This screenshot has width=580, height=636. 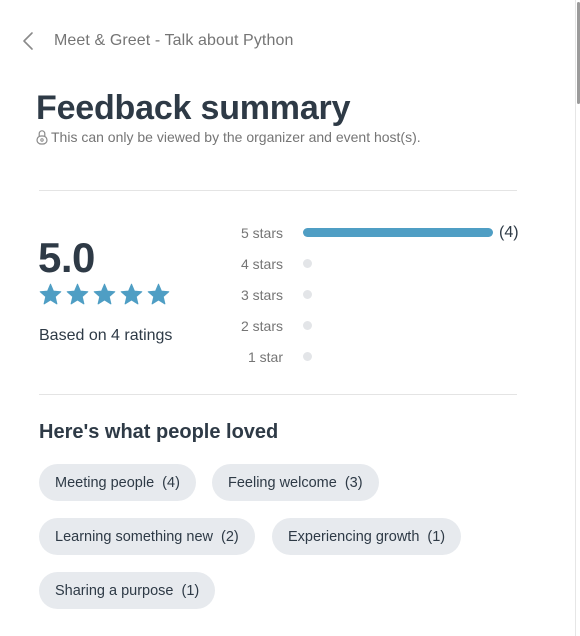 I want to click on distribution-row: 3 stars, so click(x=380, y=294).